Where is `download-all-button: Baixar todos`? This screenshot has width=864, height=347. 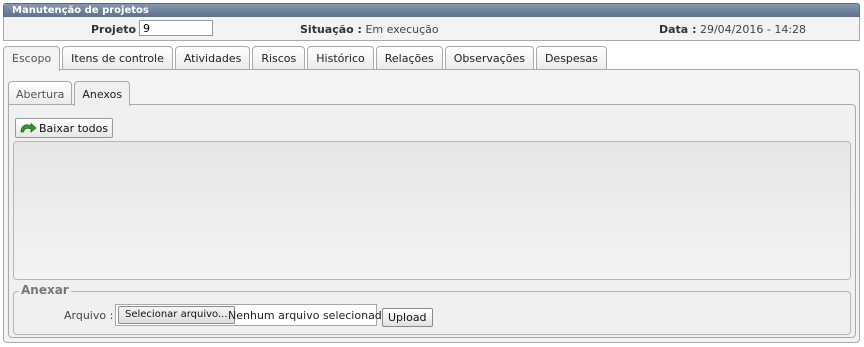 download-all-button: Baixar todos is located at coordinates (64, 128).